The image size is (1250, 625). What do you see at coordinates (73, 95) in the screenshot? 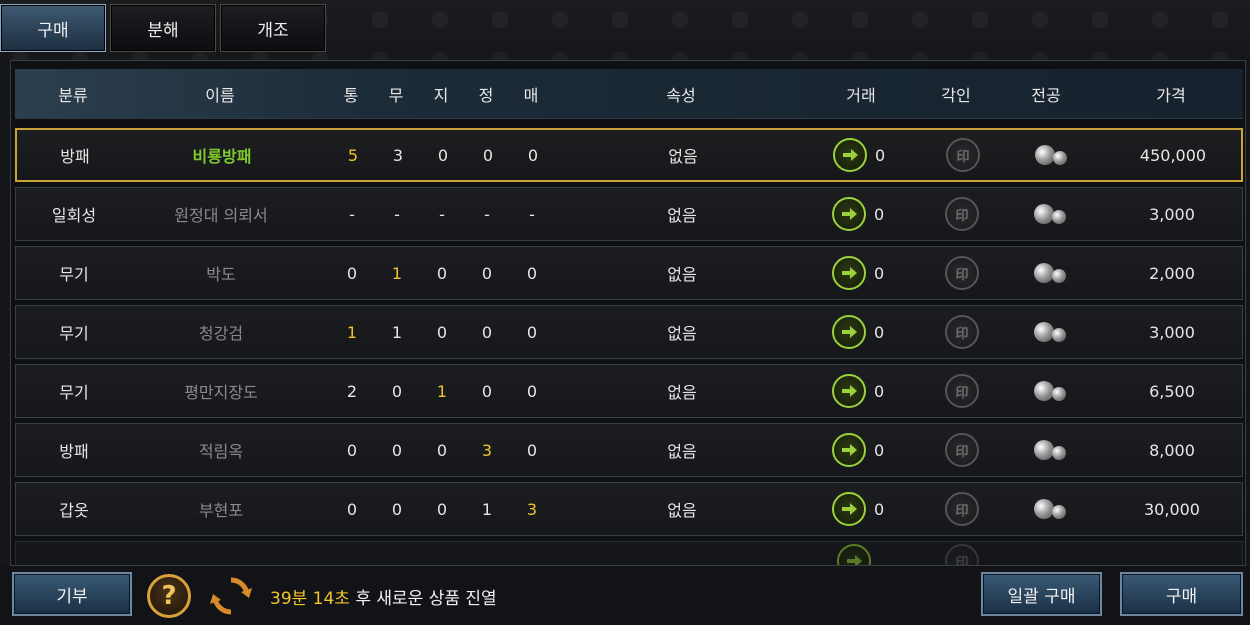
I see `col-category: 분류` at bounding box center [73, 95].